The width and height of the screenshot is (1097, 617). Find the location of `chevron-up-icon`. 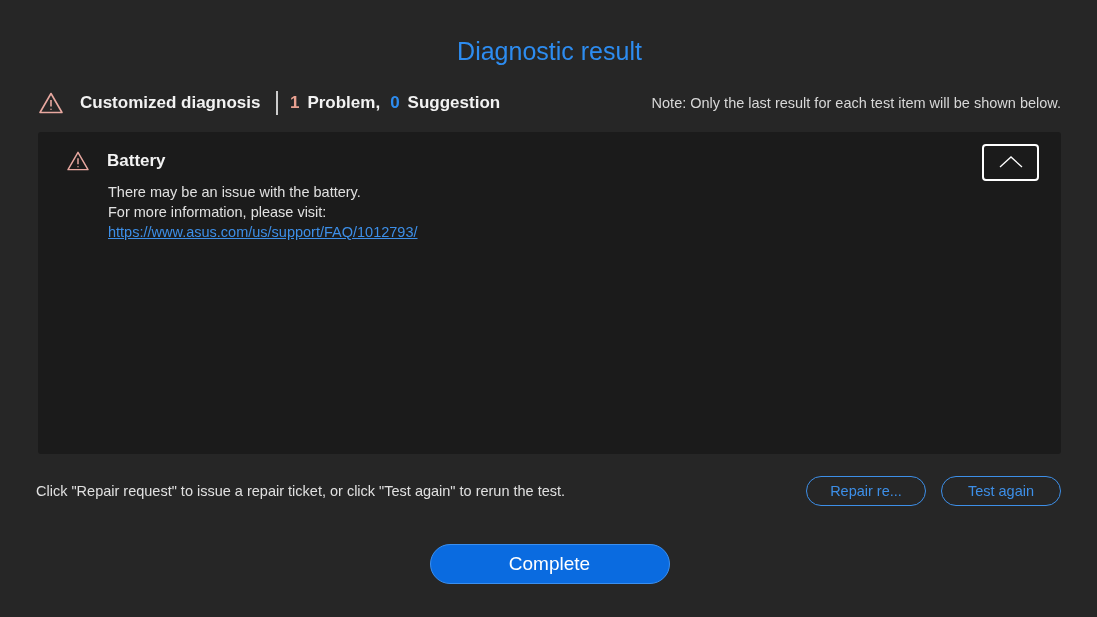

chevron-up-icon is located at coordinates (1010, 162).